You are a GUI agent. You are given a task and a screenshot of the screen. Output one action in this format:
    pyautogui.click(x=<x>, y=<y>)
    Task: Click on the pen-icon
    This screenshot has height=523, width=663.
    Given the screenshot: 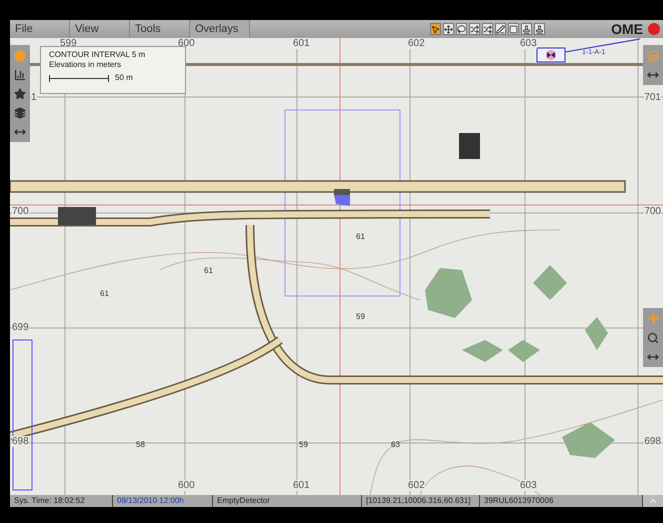 What is the action you would take?
    pyautogui.click(x=500, y=29)
    